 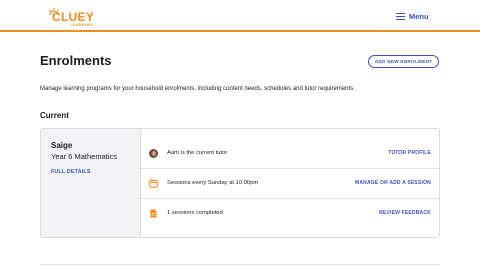 I want to click on student-course: Year 6 Mathematics, so click(x=84, y=156).